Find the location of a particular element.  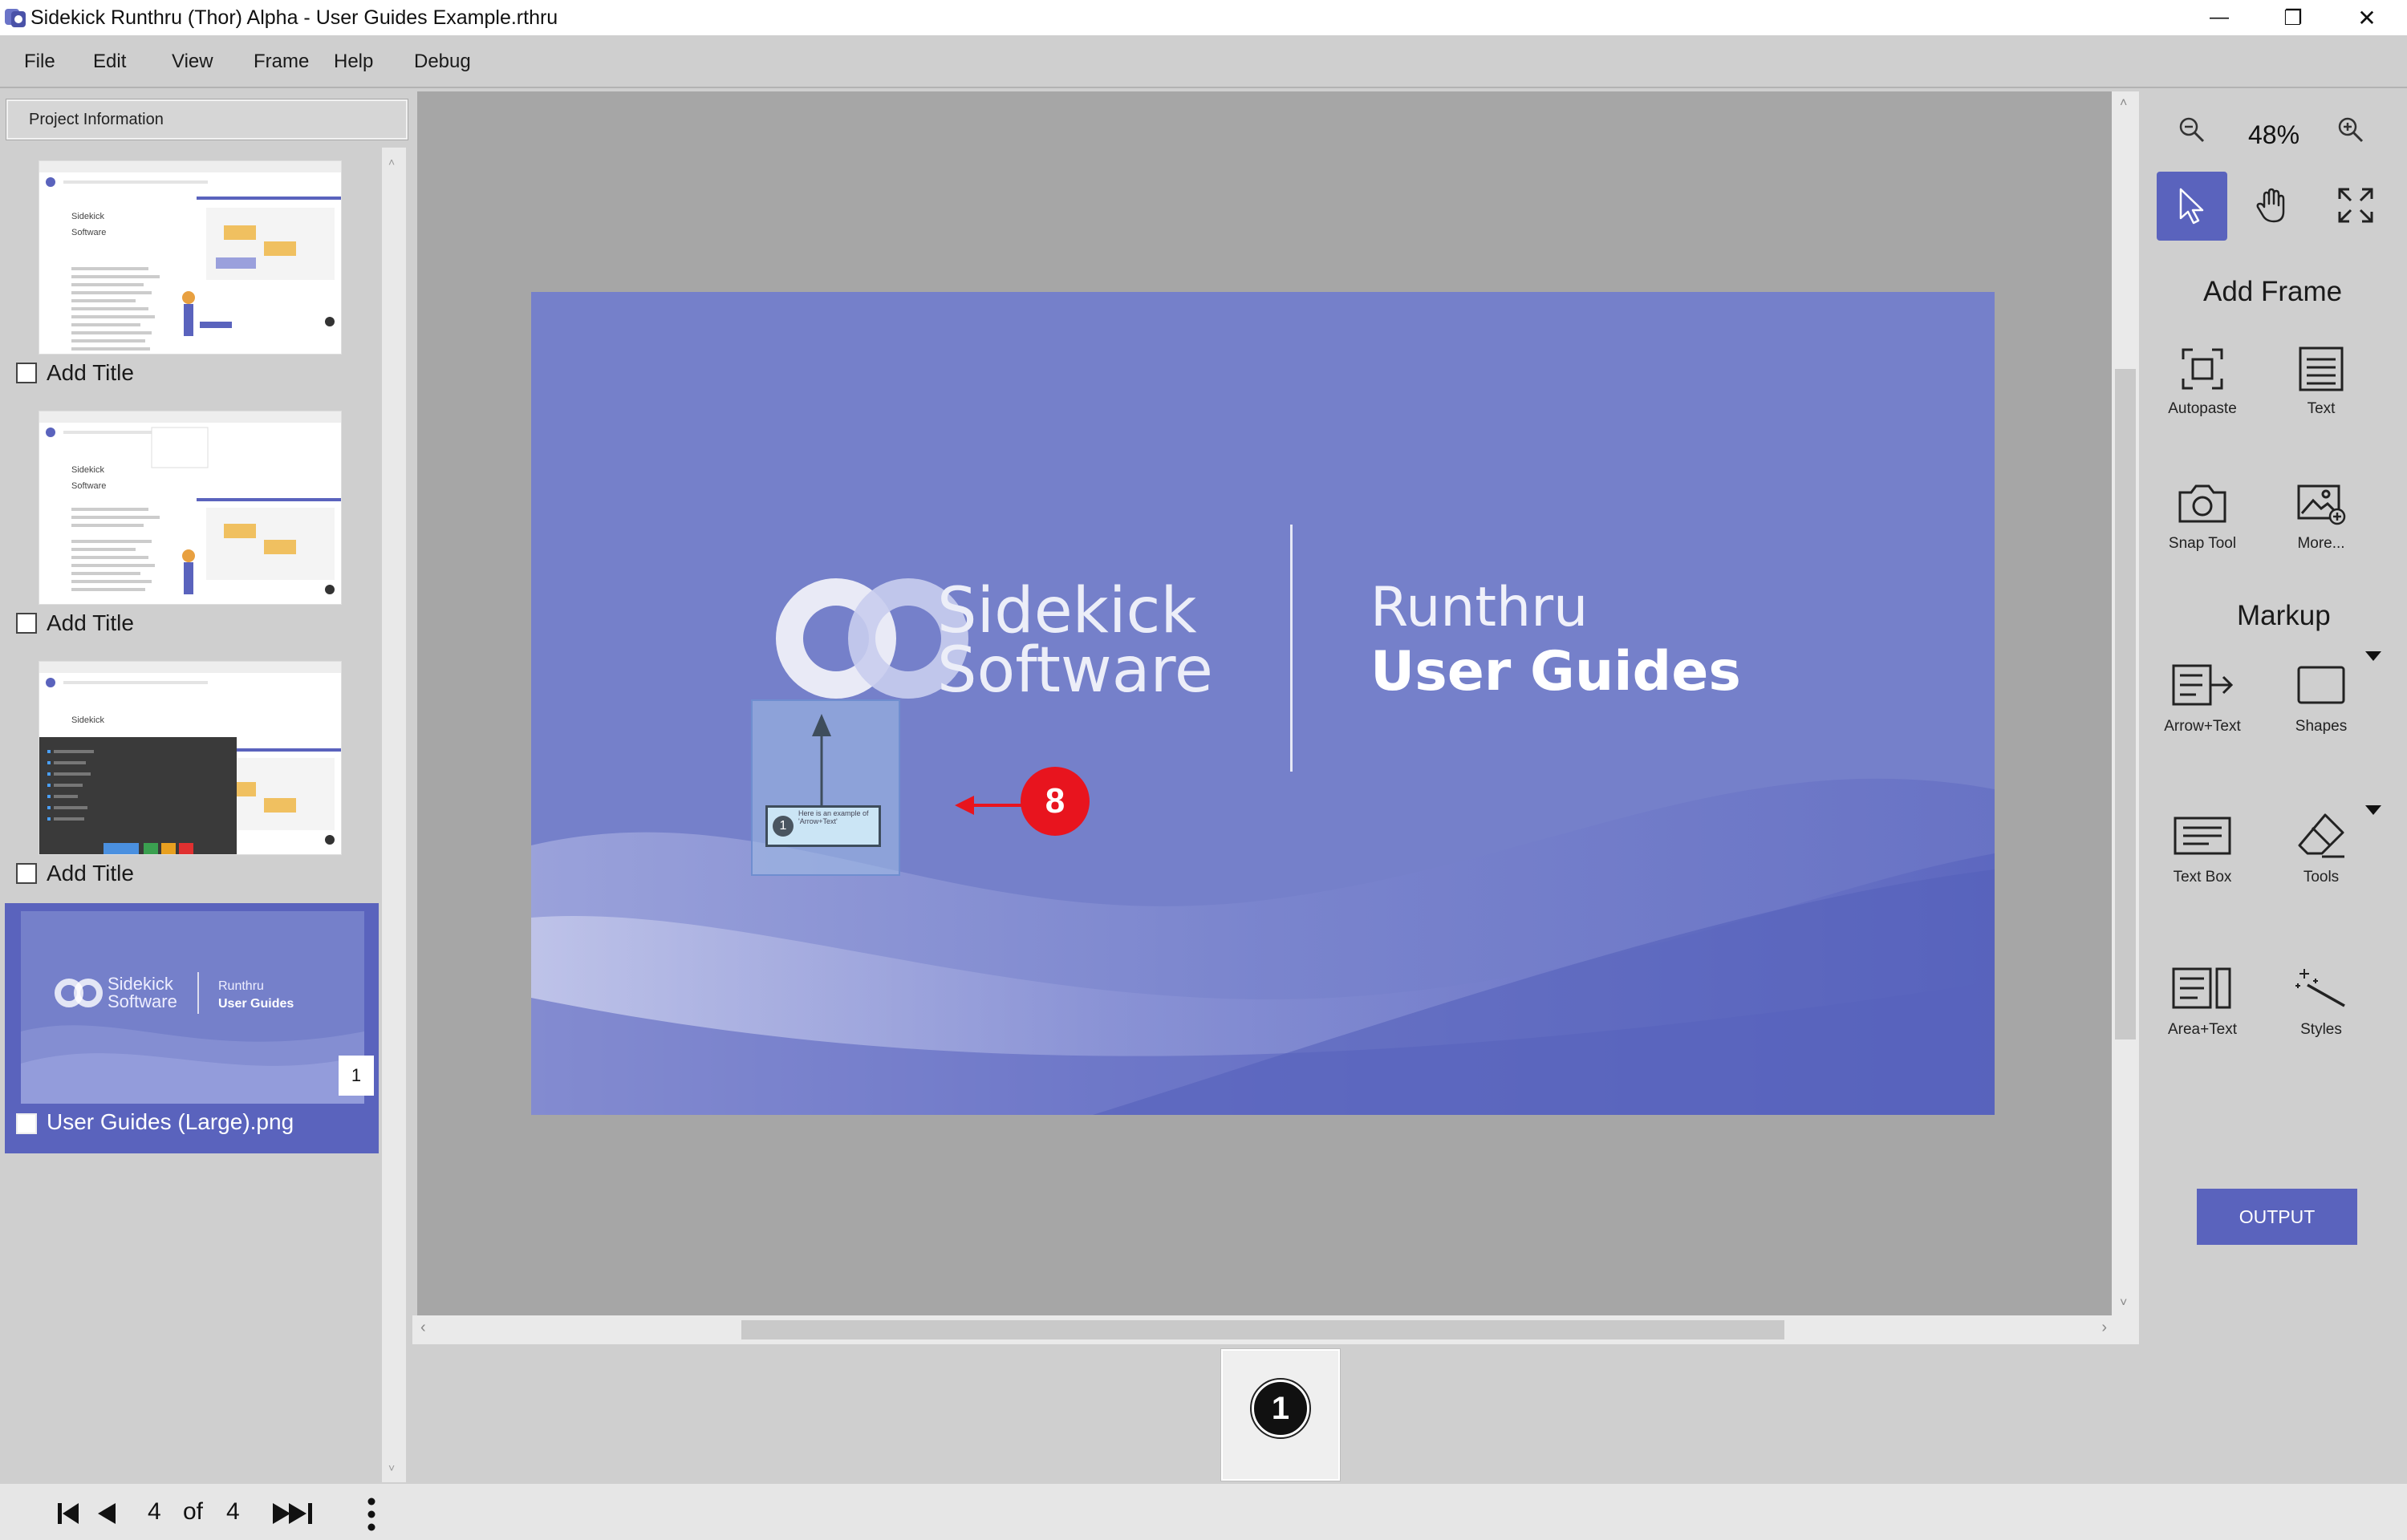

markup-thumbnail: 1 is located at coordinates (1280, 1414).